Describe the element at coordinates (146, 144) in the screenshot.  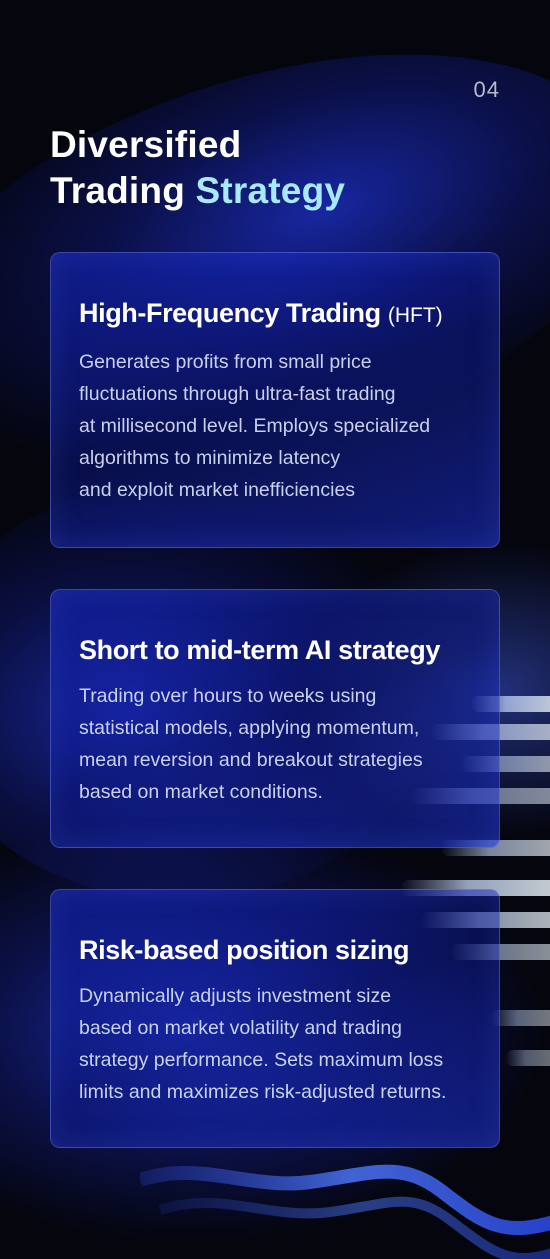
I see `title-line-1: Diversified` at that location.